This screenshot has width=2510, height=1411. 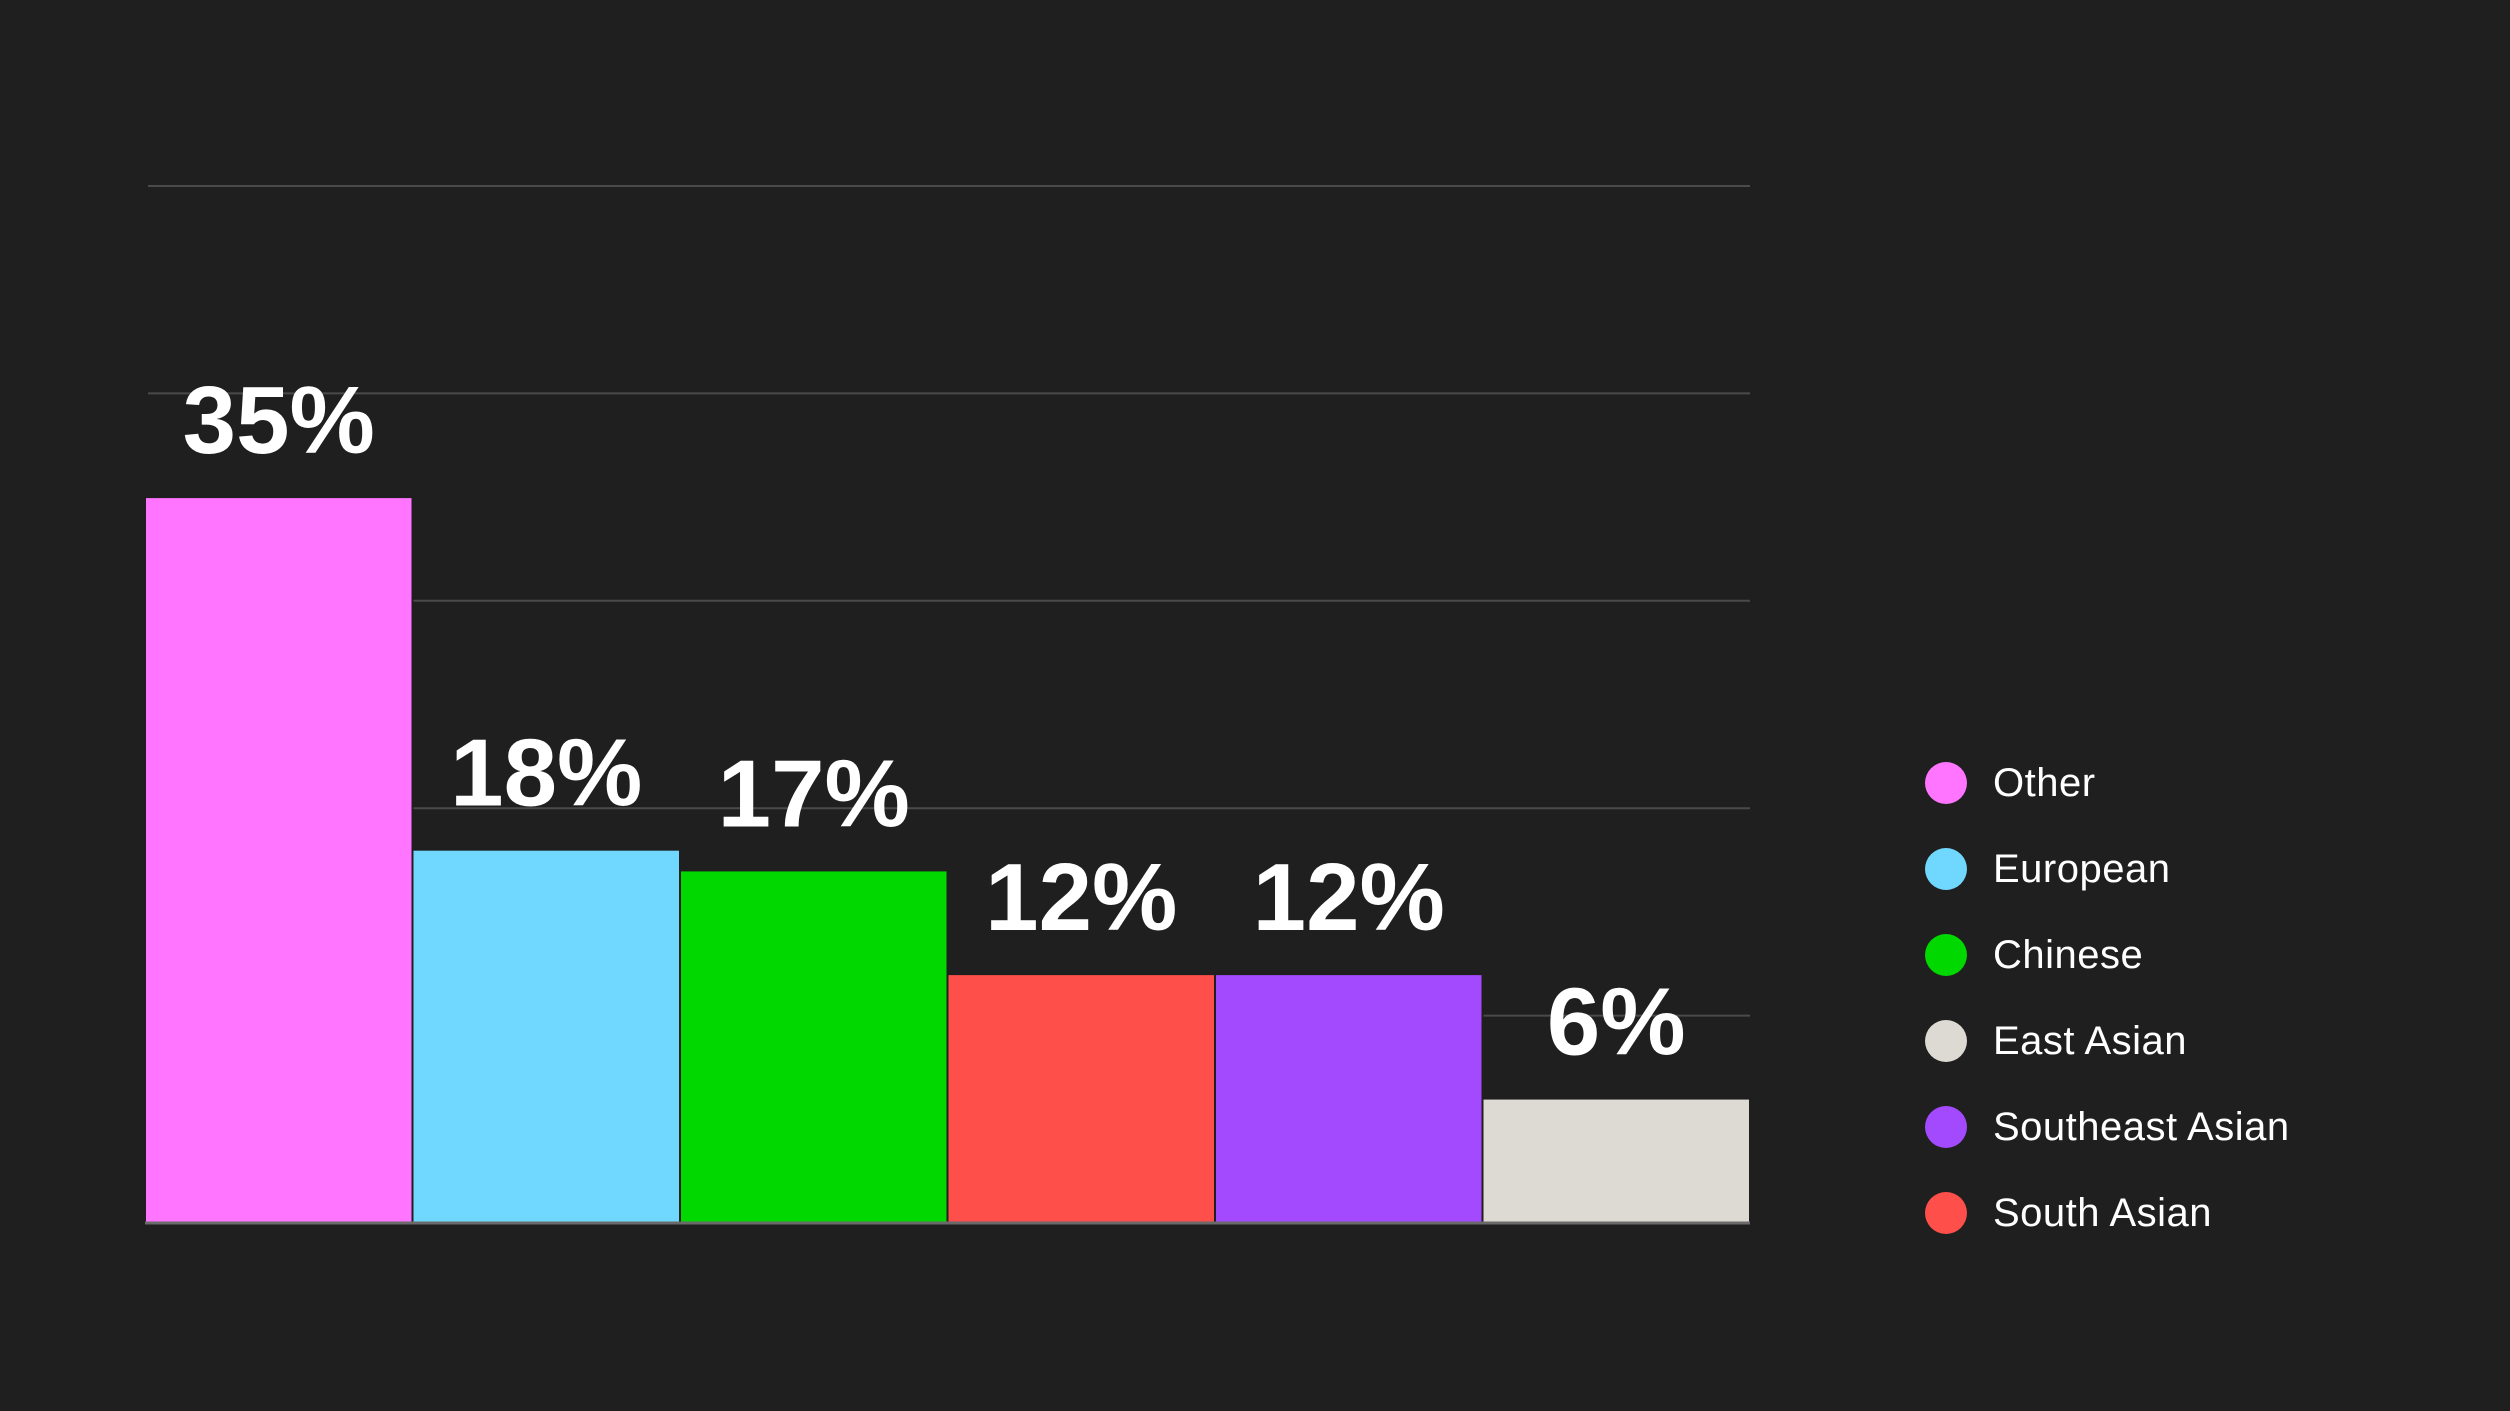 What do you see at coordinates (2082, 868) in the screenshot?
I see `legend-label: European` at bounding box center [2082, 868].